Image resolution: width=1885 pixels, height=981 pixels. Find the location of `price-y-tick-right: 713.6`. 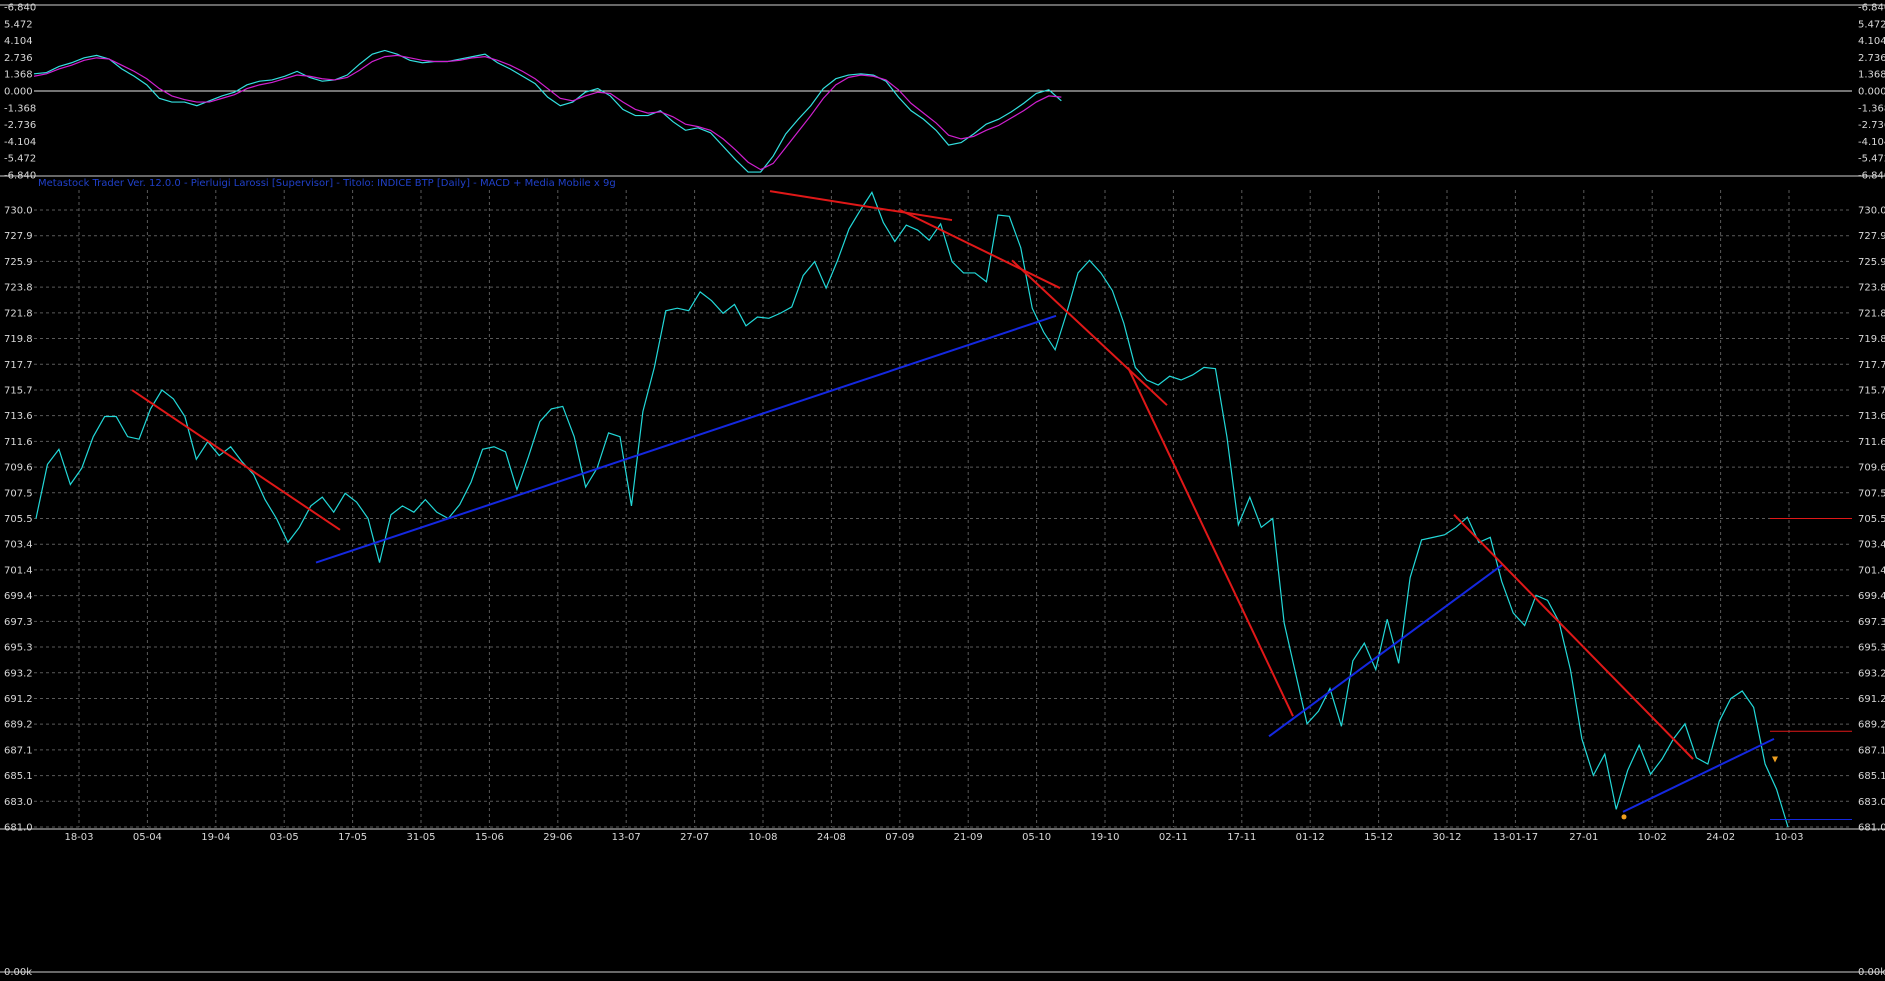

price-y-tick-right: 713.6 is located at coordinates (1871, 416).